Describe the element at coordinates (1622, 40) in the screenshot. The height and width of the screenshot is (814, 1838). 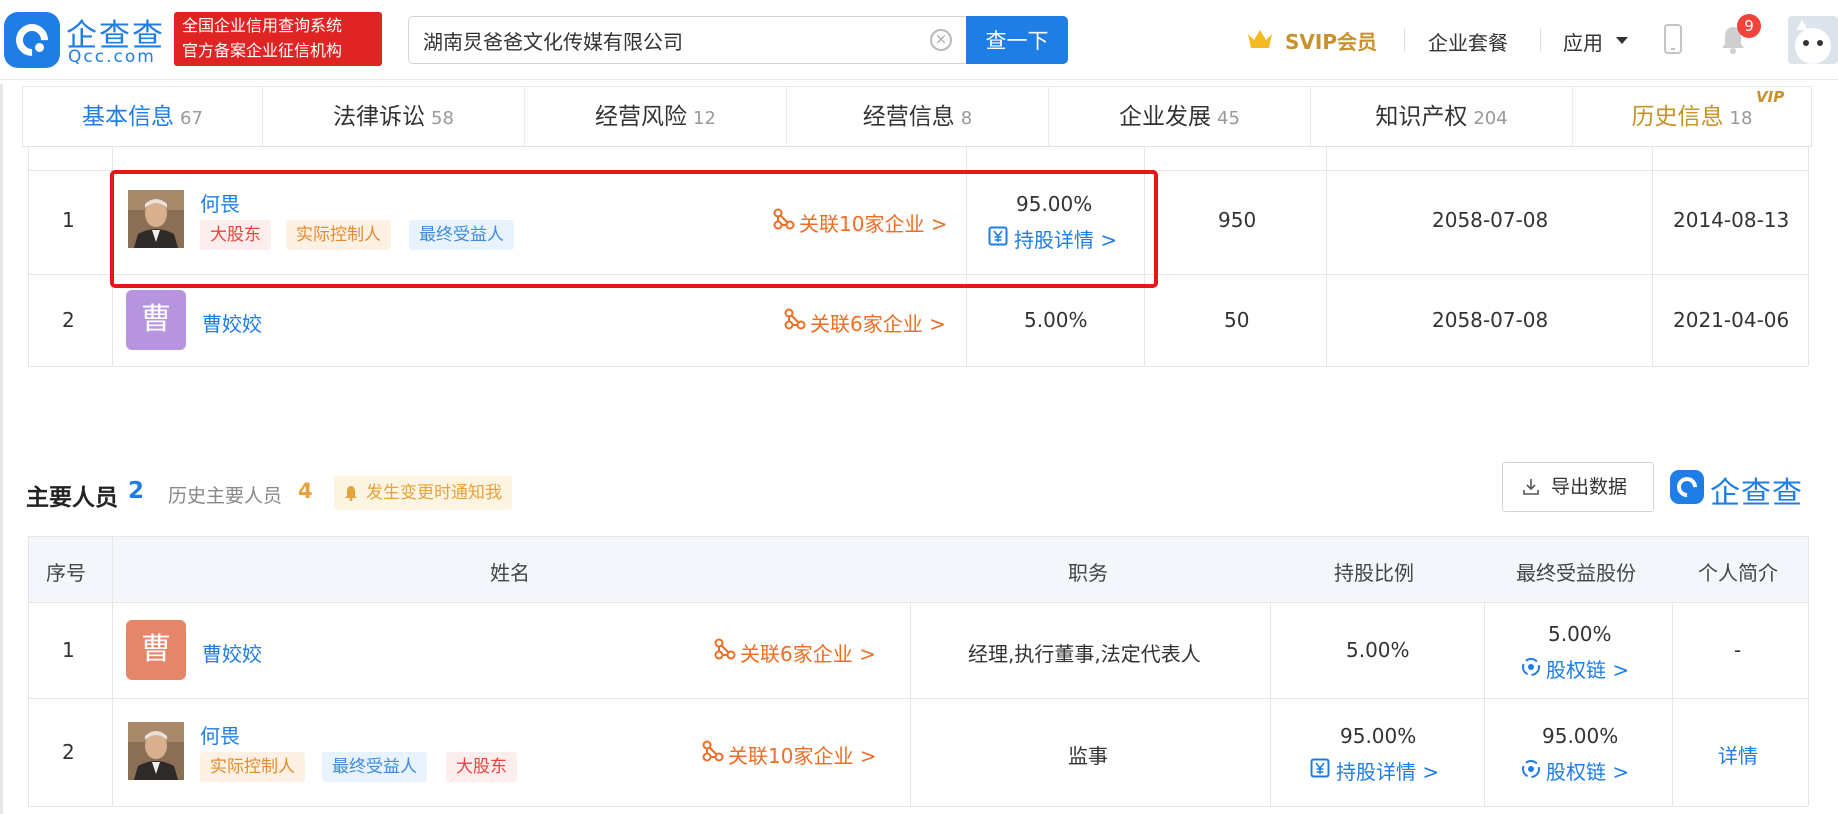
I see `caret-down-icon` at that location.